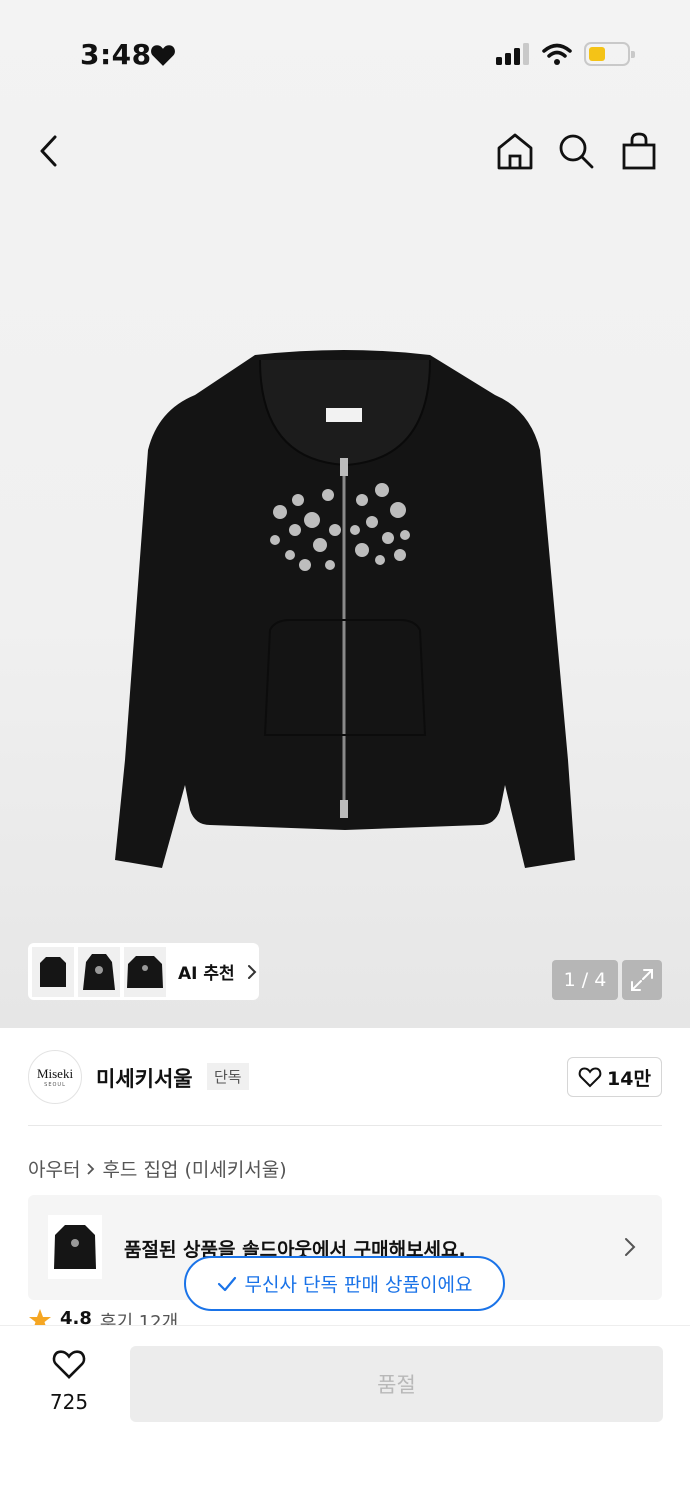 The height and width of the screenshot is (1500, 690). I want to click on cart-button, so click(639, 151).